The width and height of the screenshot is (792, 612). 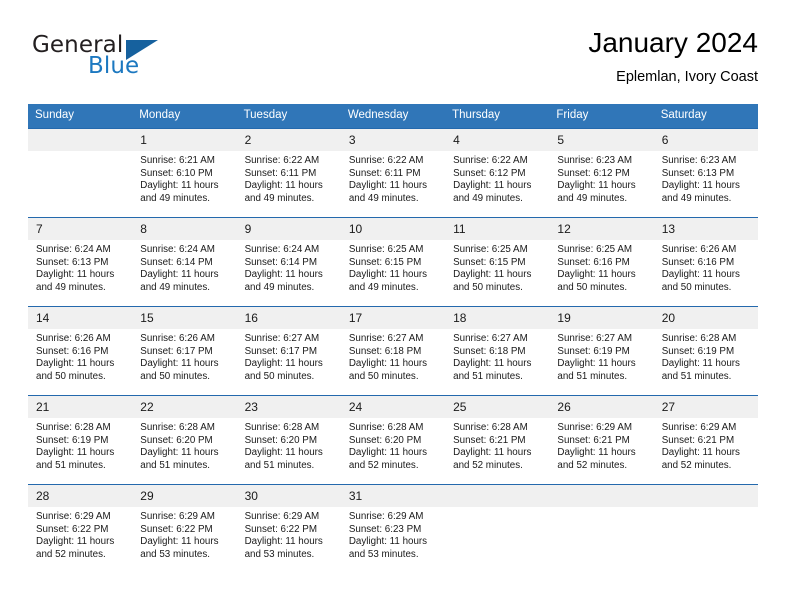 I want to click on day-number-cell: 11, so click(x=497, y=229).